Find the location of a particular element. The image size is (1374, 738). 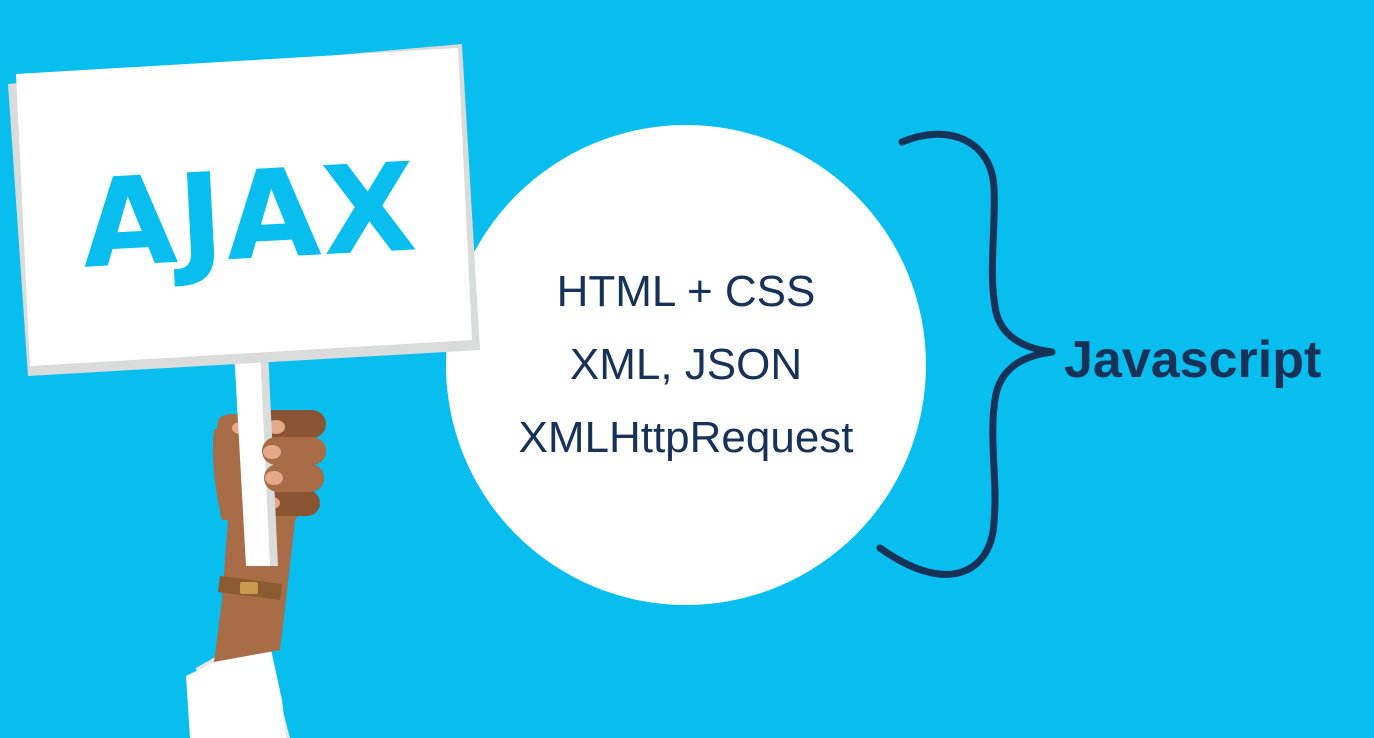

circle-line-xmlhttprequest: XMLHttpRequest is located at coordinates (686, 437).